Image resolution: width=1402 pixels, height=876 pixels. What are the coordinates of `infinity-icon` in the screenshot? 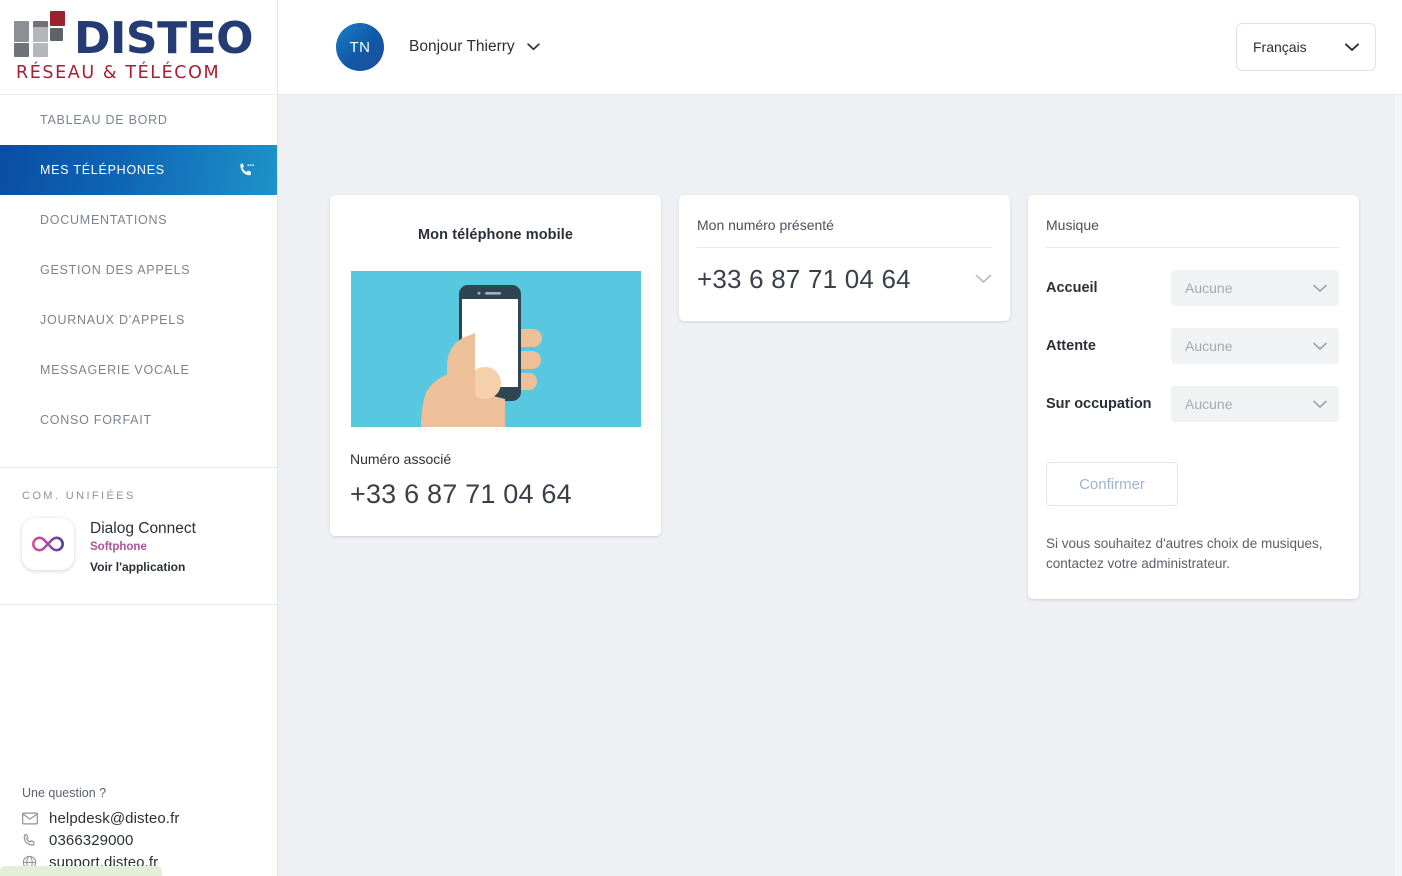 It's located at (48, 544).